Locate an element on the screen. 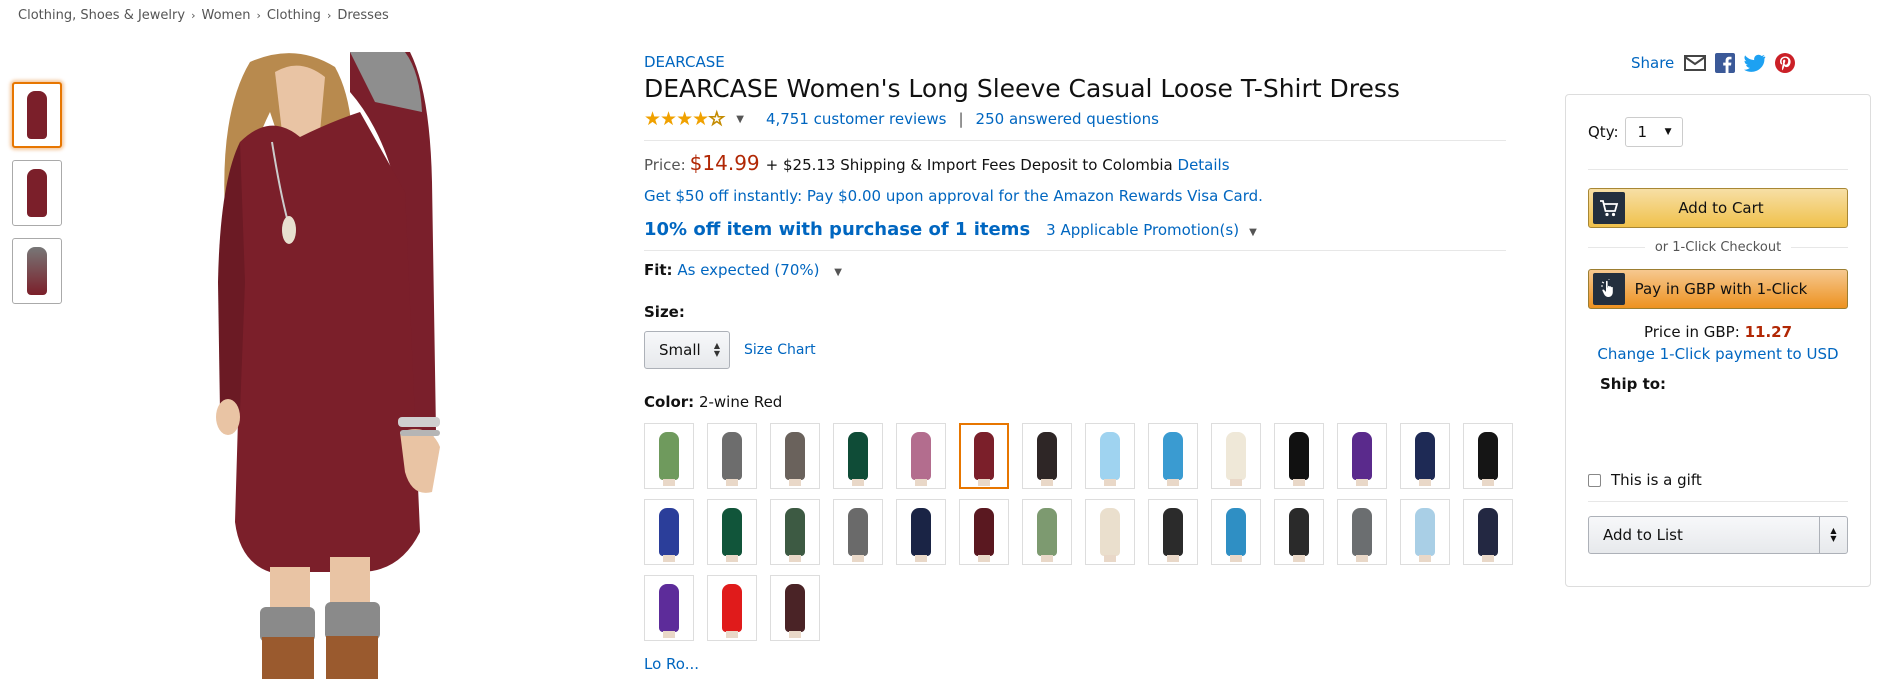 The height and width of the screenshot is (679, 1884). buy-with-one-click-button: Pay in GBP with 1-Click is located at coordinates (1718, 289).